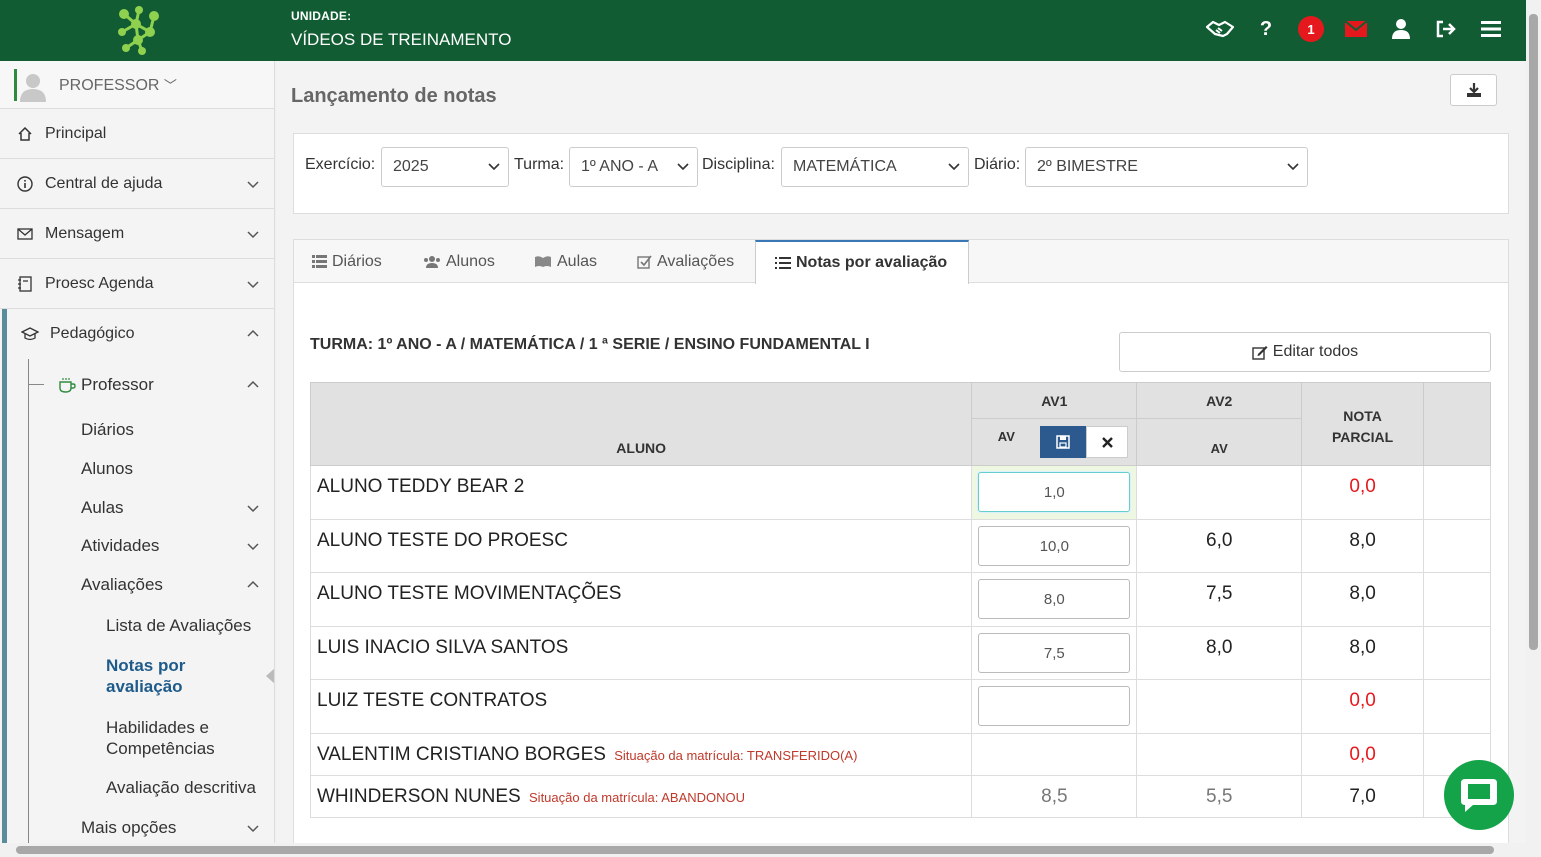  Describe the element at coordinates (565, 261) in the screenshot. I see `tab-aulas: Aulas` at that location.